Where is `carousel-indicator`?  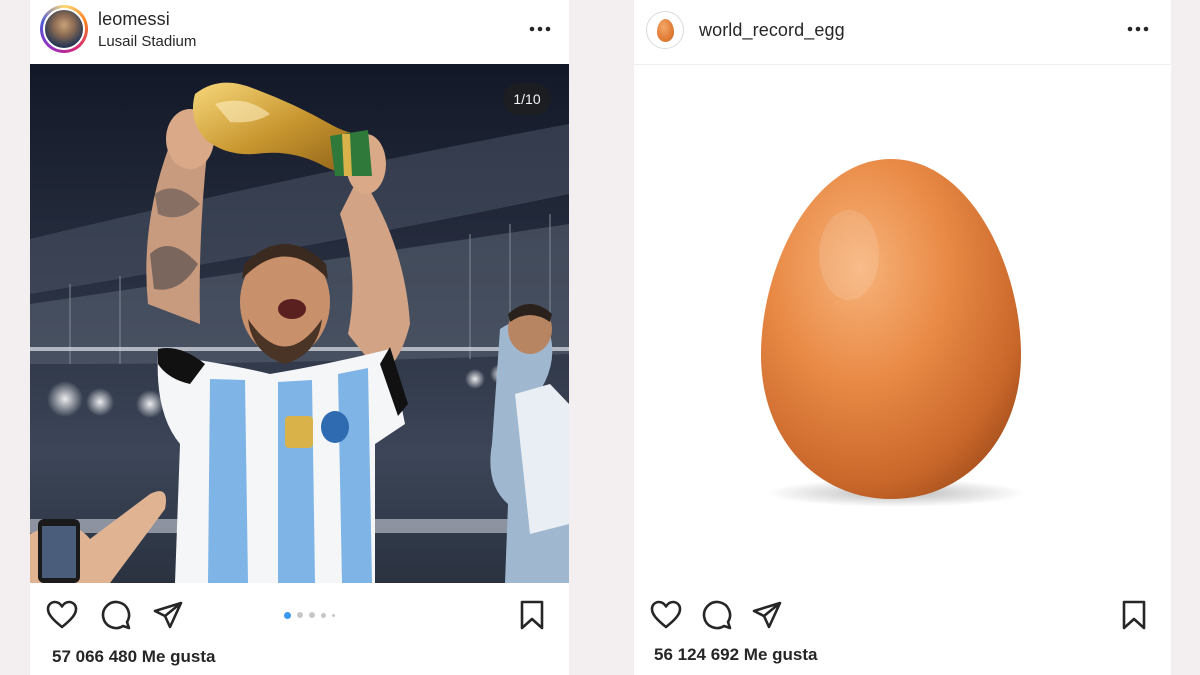 carousel-indicator is located at coordinates (309, 615).